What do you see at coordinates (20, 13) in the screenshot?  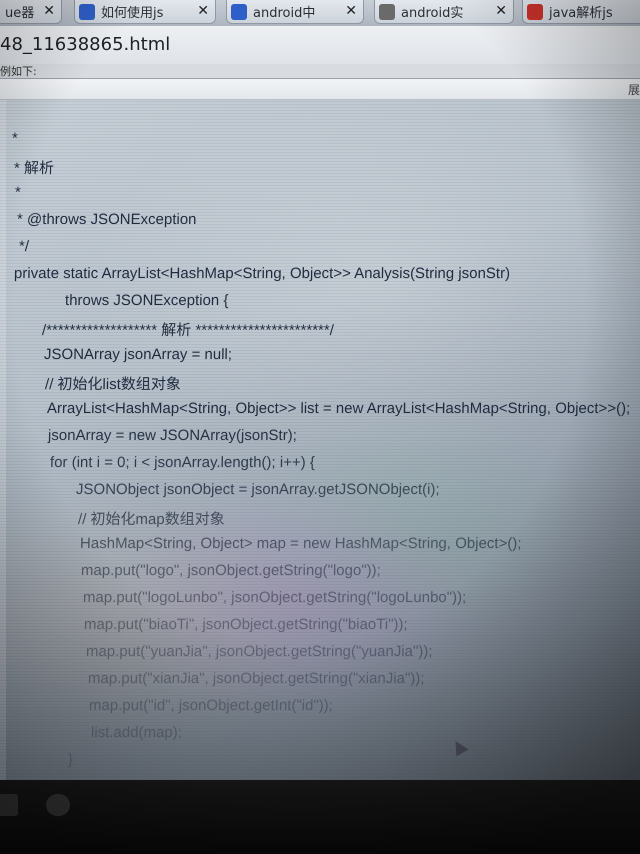 I see `tab-label: ue器` at bounding box center [20, 13].